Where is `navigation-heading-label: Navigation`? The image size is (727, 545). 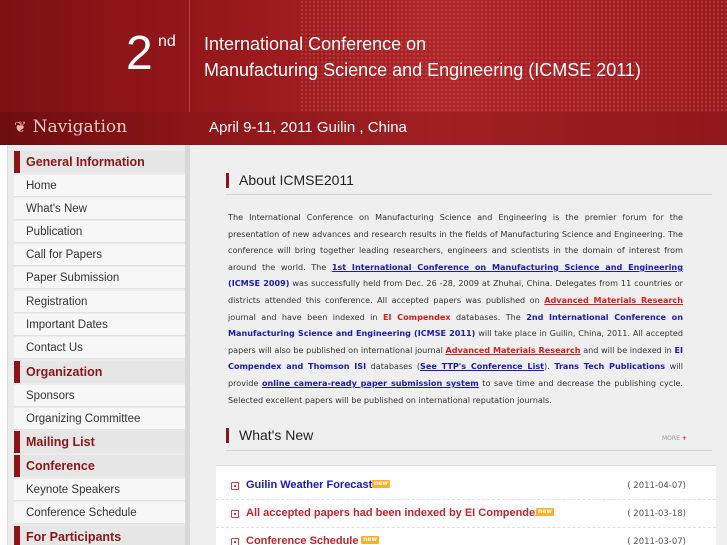 navigation-heading-label: Navigation is located at coordinates (80, 127).